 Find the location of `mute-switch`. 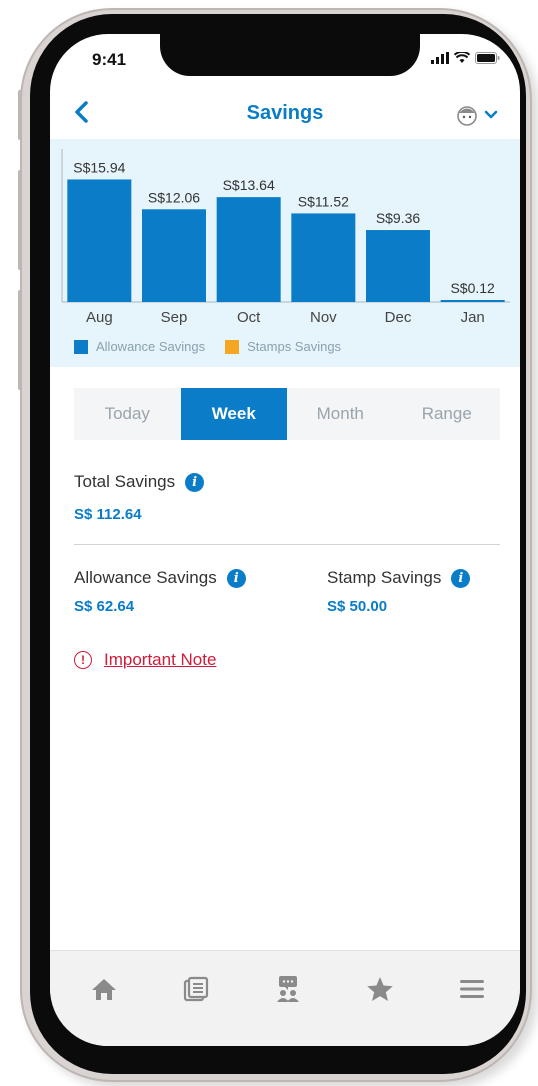

mute-switch is located at coordinates (20, 115).